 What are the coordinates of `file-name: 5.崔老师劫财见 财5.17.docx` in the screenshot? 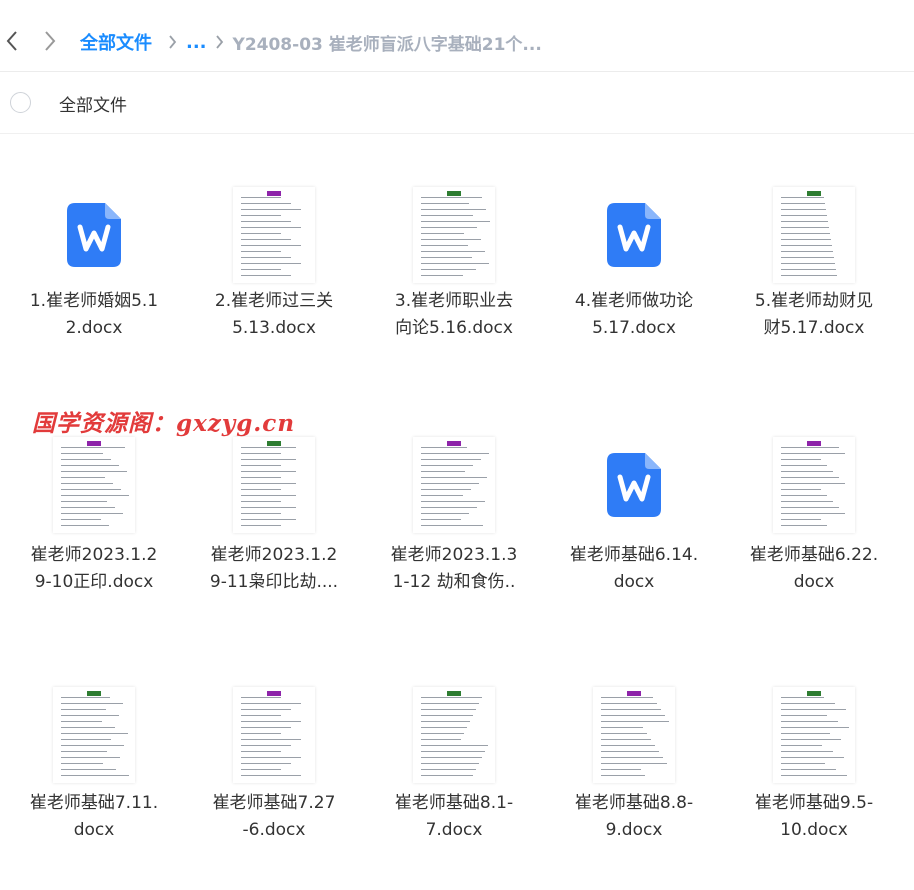 It's located at (814, 315).